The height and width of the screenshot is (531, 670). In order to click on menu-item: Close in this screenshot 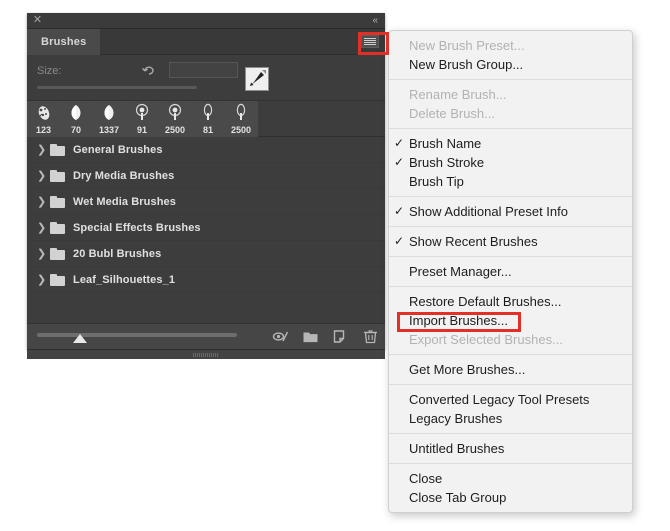, I will do `click(510, 478)`.